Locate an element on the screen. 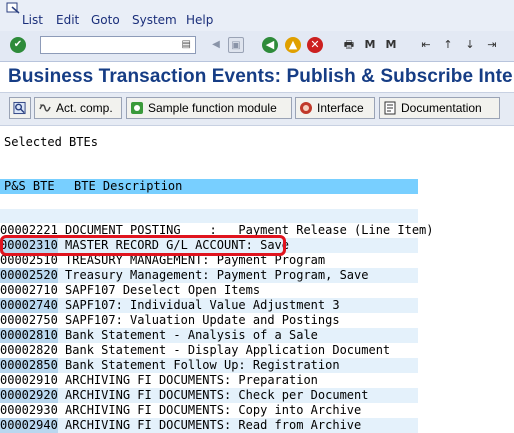 This screenshot has height=433, width=514. command-history-icon: ▤ is located at coordinates (186, 44).